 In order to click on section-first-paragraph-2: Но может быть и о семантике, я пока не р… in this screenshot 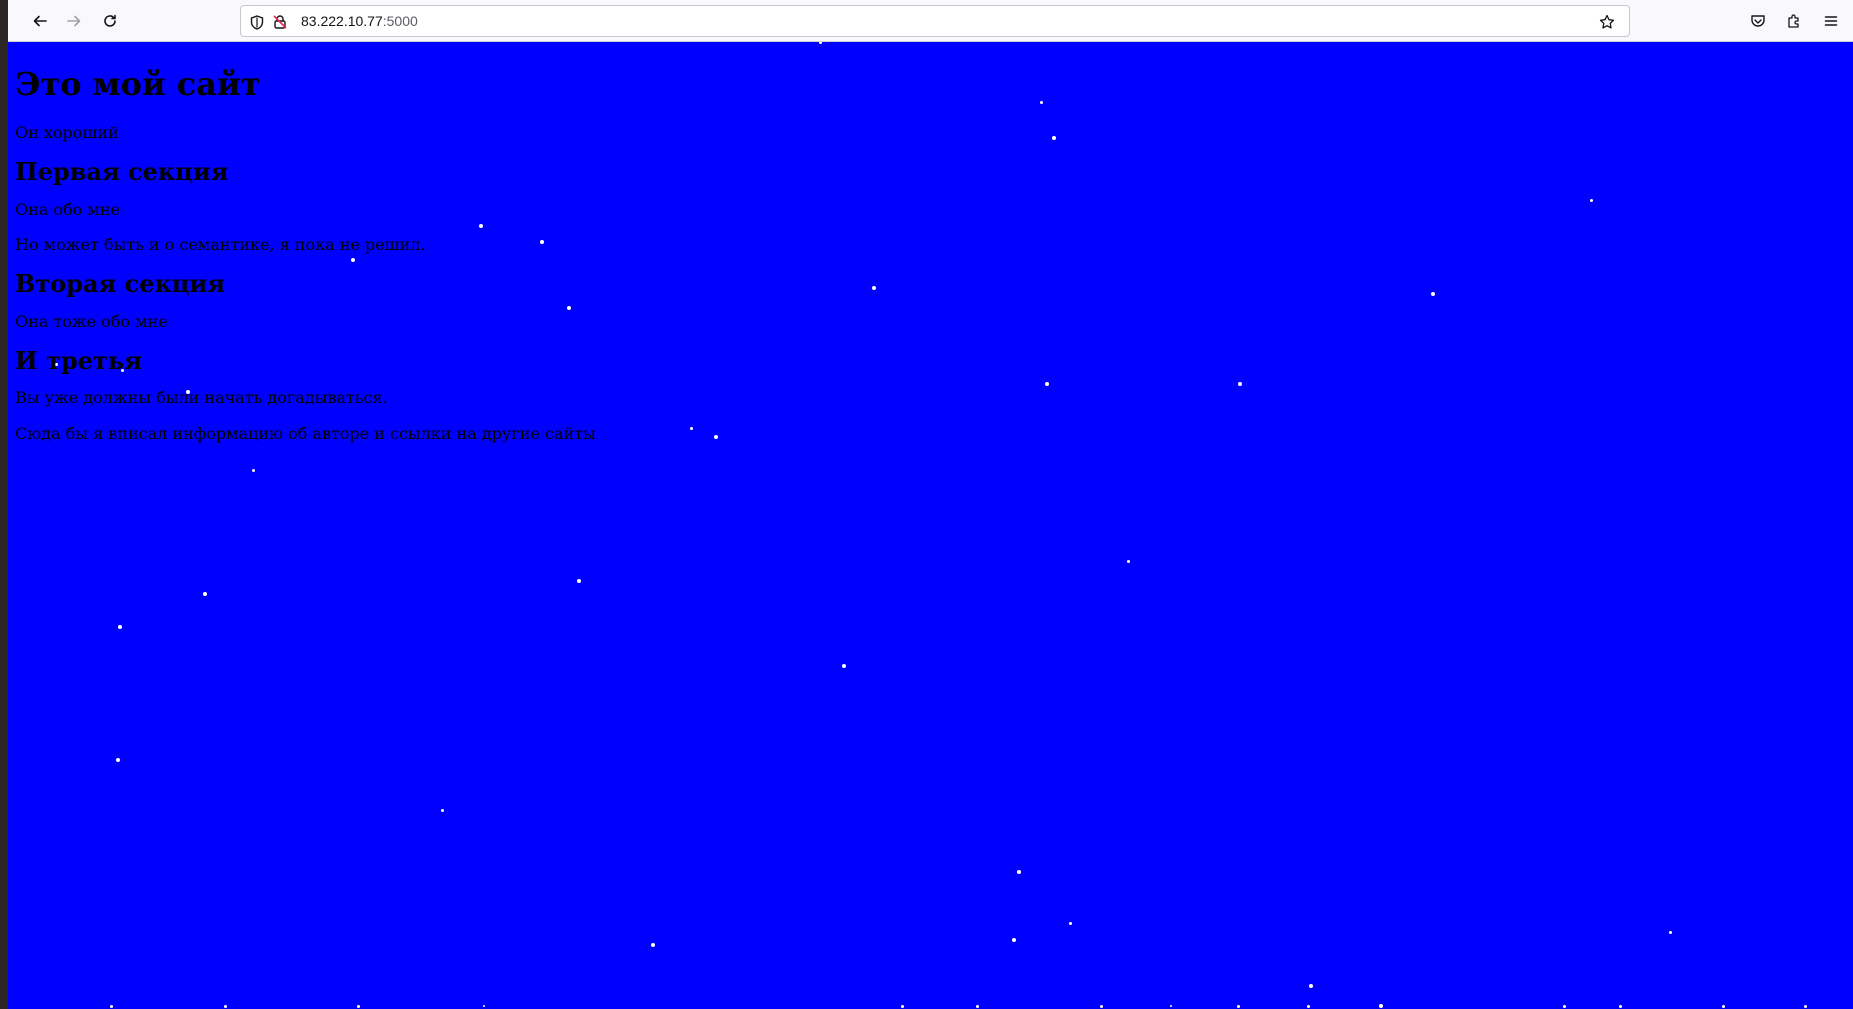, I will do `click(220, 244)`.